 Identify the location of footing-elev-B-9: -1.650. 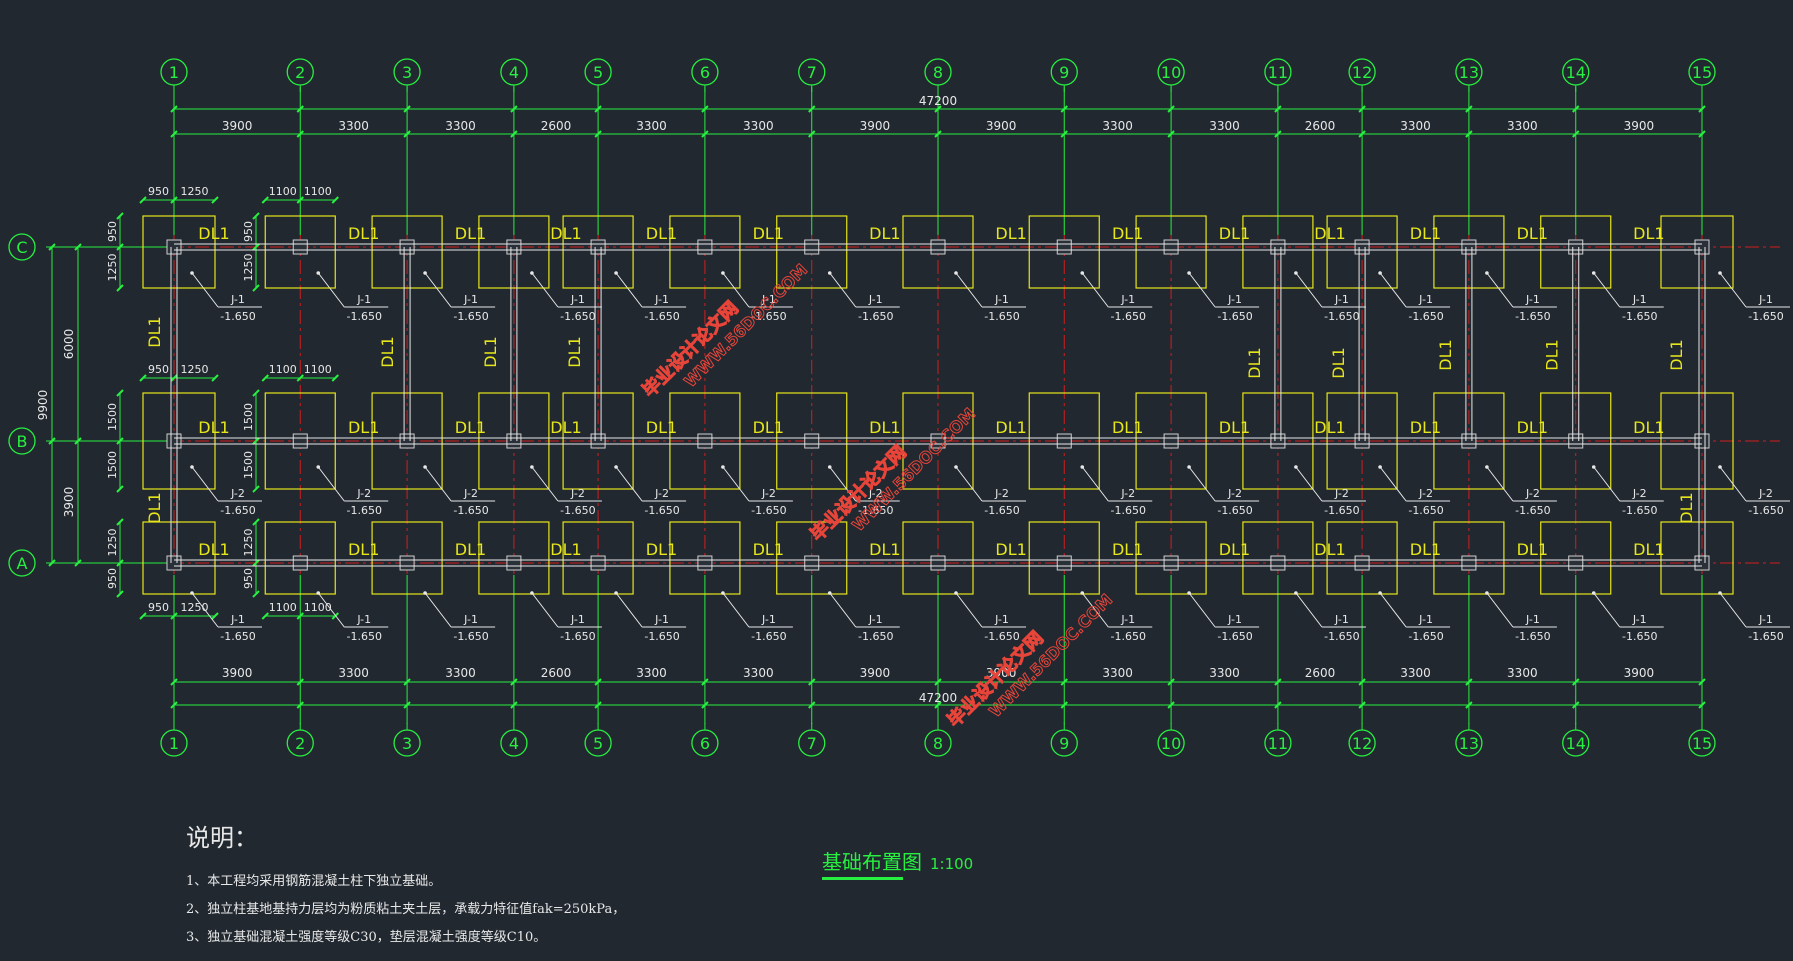
(1128, 510).